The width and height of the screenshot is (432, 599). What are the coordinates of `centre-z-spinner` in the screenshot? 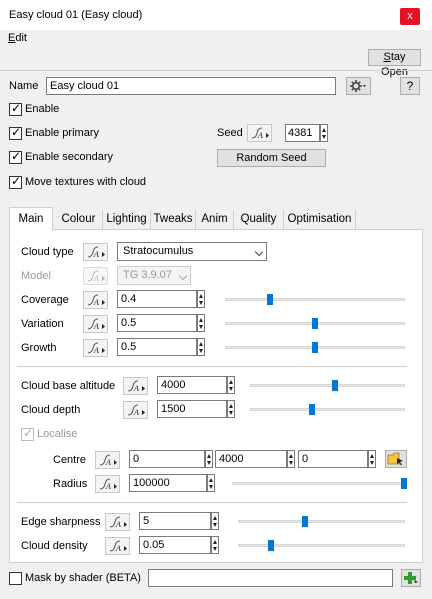 It's located at (372, 459).